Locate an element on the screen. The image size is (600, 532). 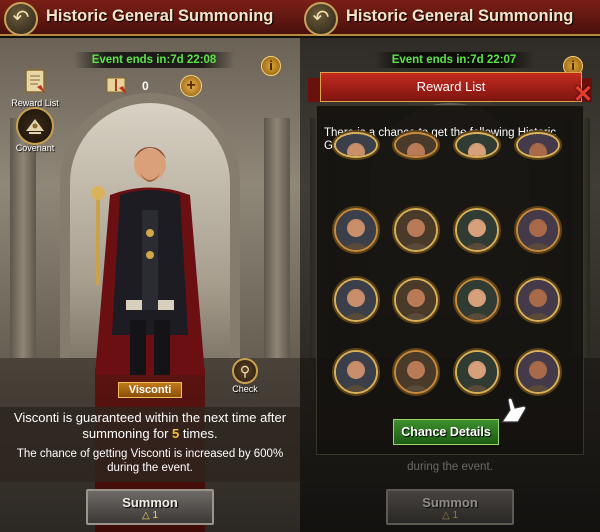
general-figure is located at coordinates (148, 261).